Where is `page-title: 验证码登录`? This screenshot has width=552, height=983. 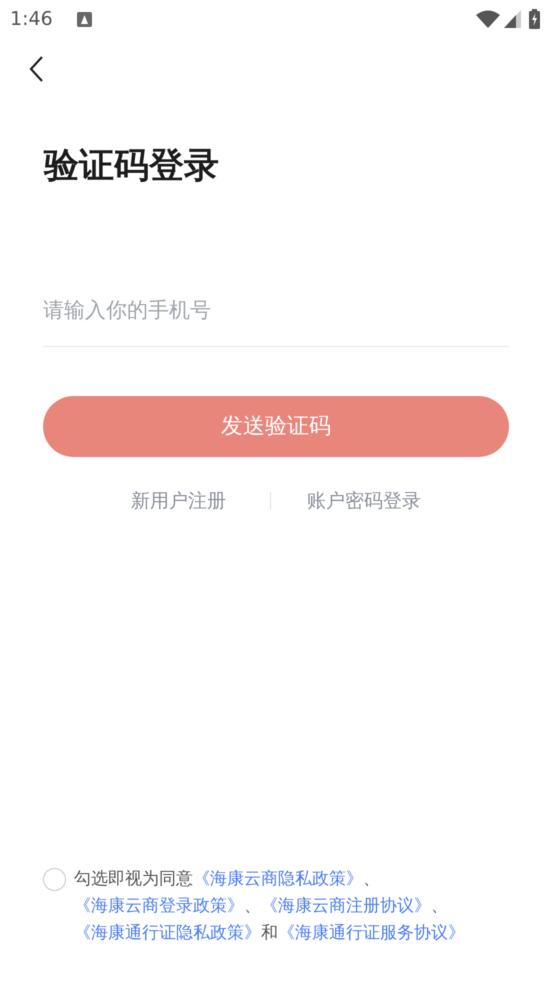
page-title: 验证码登录 is located at coordinates (132, 166).